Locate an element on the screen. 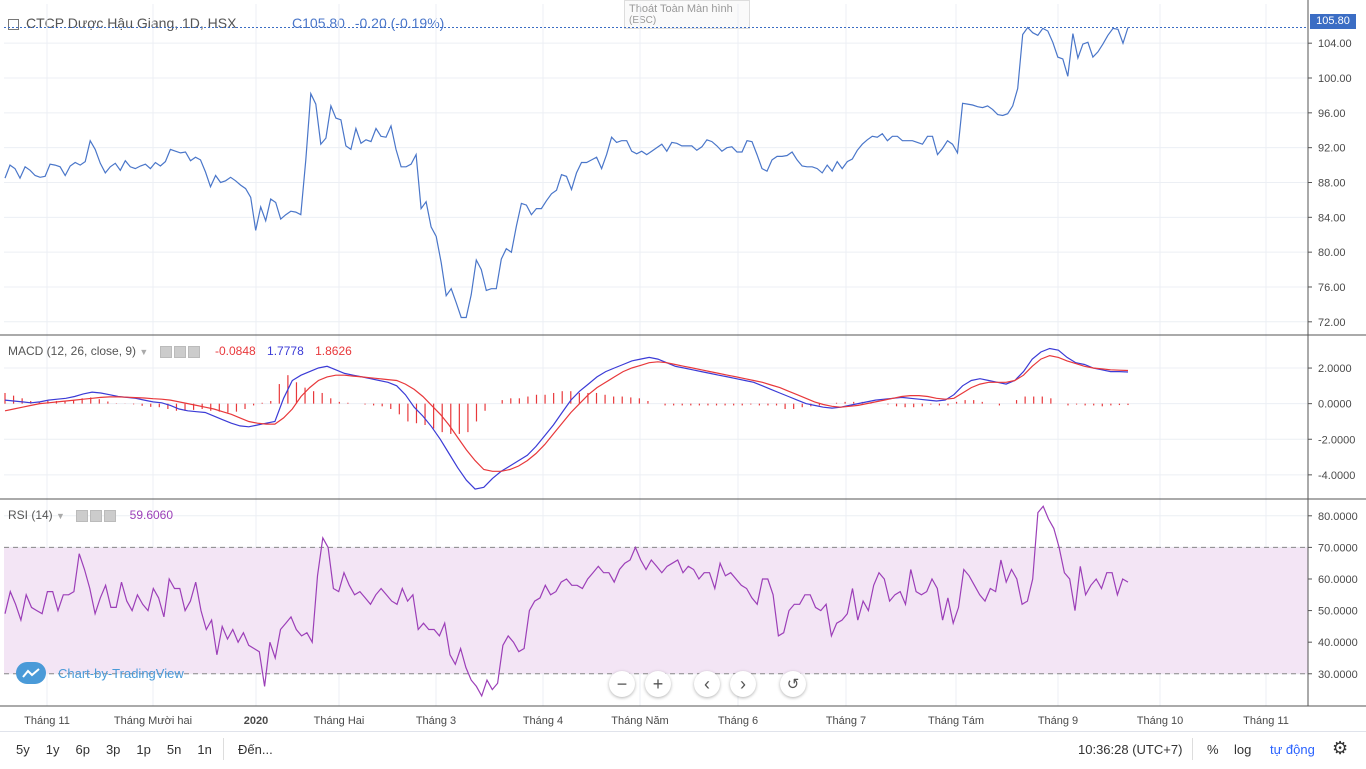  x-tick-label: Tháng Mười hai is located at coordinates (153, 721).